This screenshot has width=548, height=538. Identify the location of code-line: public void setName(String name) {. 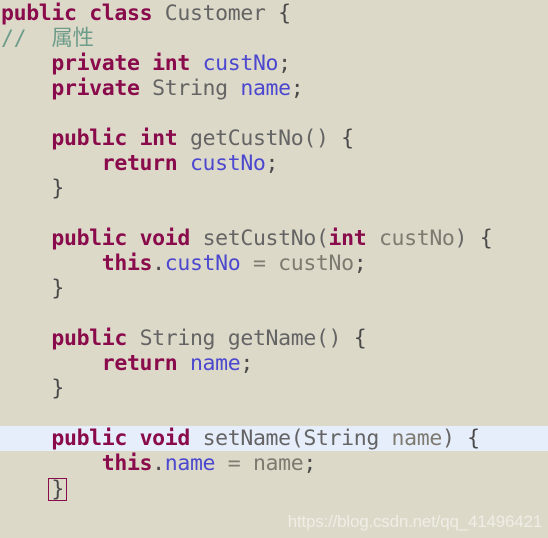
(274, 438).